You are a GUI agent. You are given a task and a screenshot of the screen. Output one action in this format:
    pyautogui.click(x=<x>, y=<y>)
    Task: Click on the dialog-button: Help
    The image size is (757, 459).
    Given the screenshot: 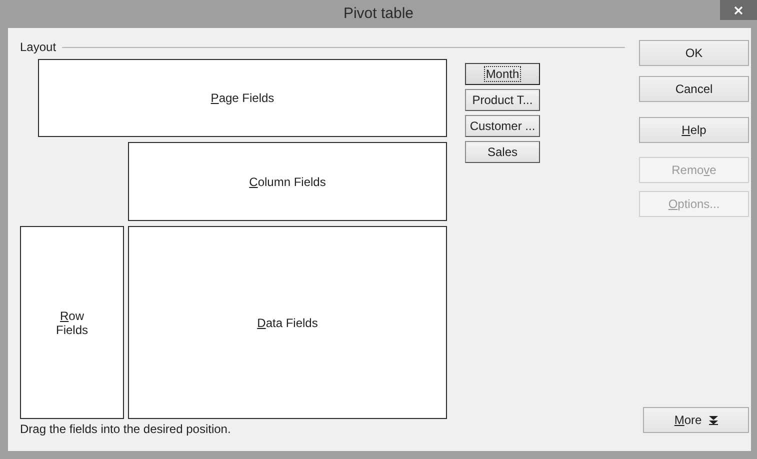 What is the action you would take?
    pyautogui.click(x=694, y=130)
    